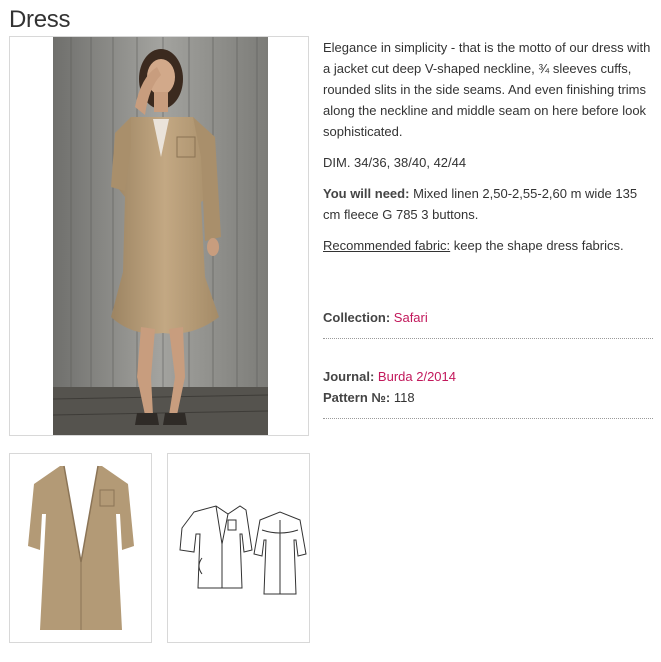  I want to click on journal-row: Journal: Burda 2/2014, so click(389, 376).